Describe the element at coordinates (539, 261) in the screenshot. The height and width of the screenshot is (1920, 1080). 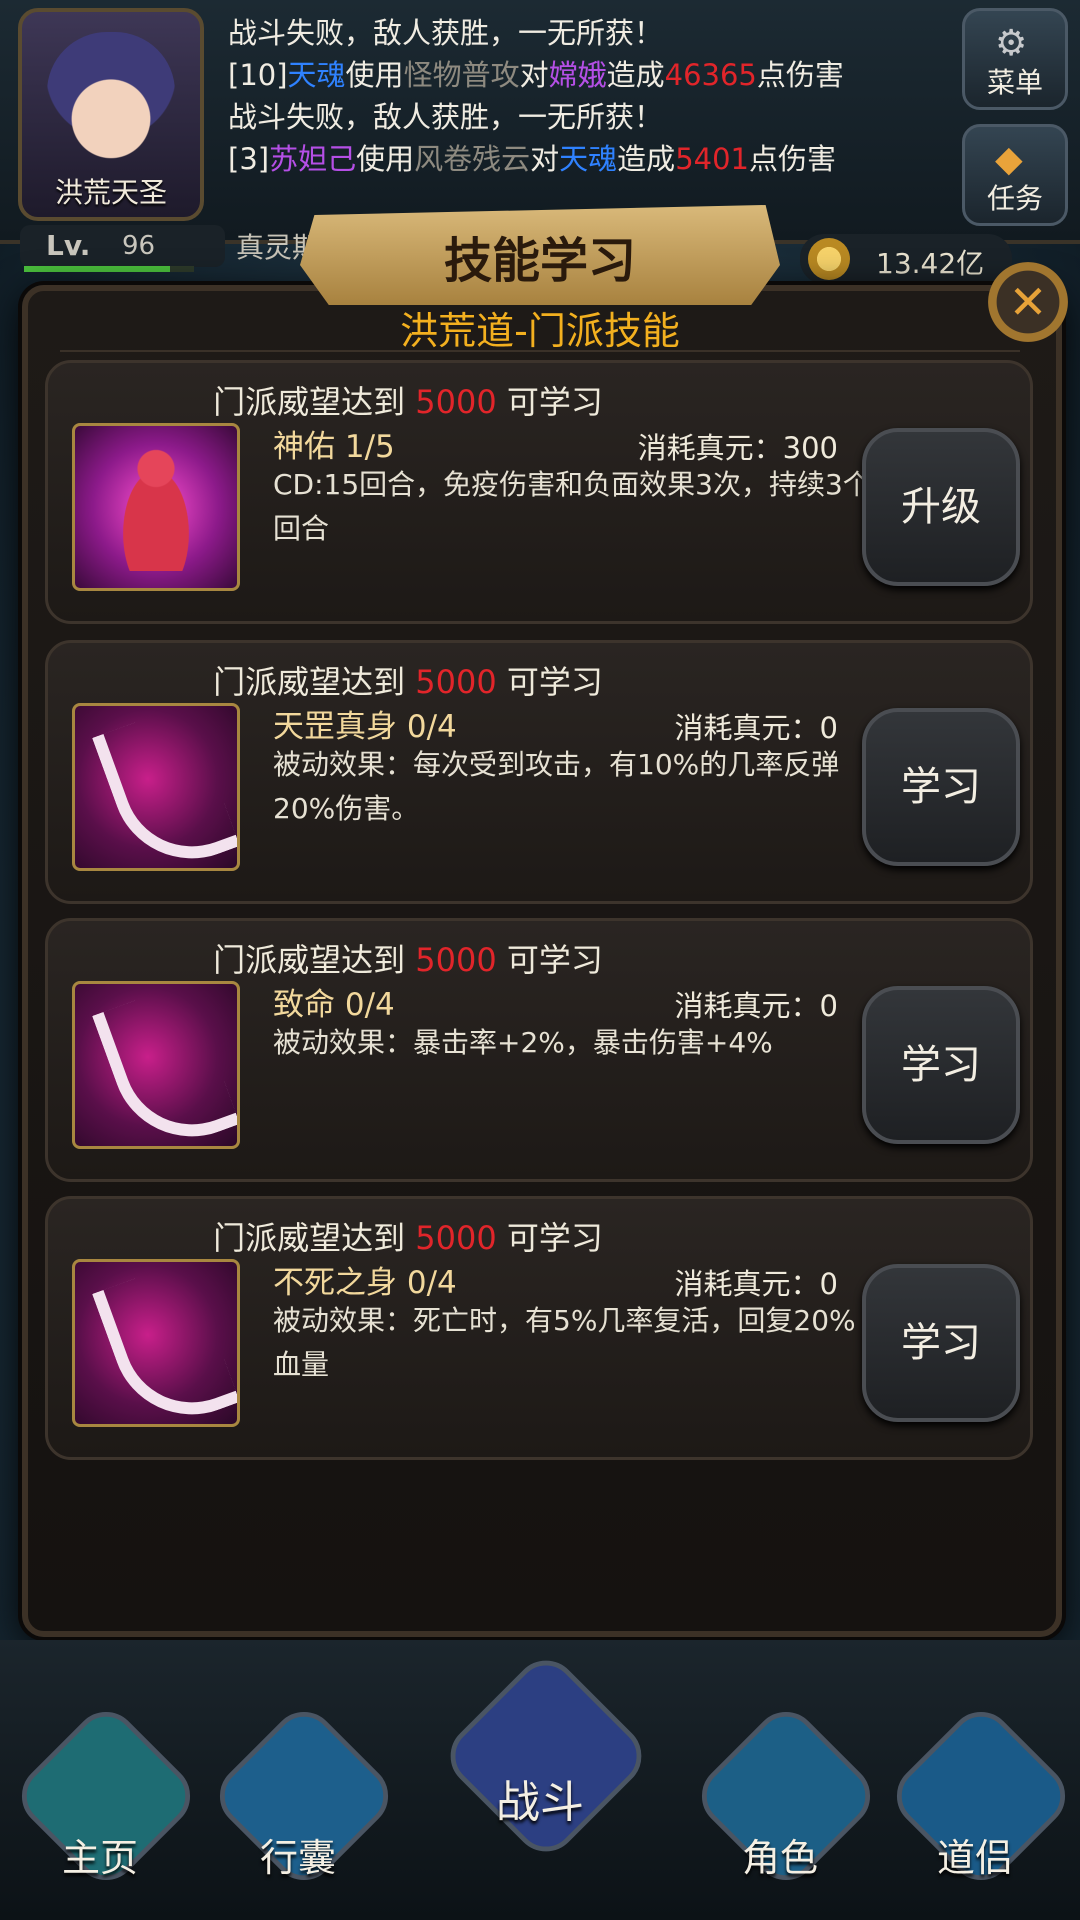
I see `dialog-title: 技能学习` at that location.